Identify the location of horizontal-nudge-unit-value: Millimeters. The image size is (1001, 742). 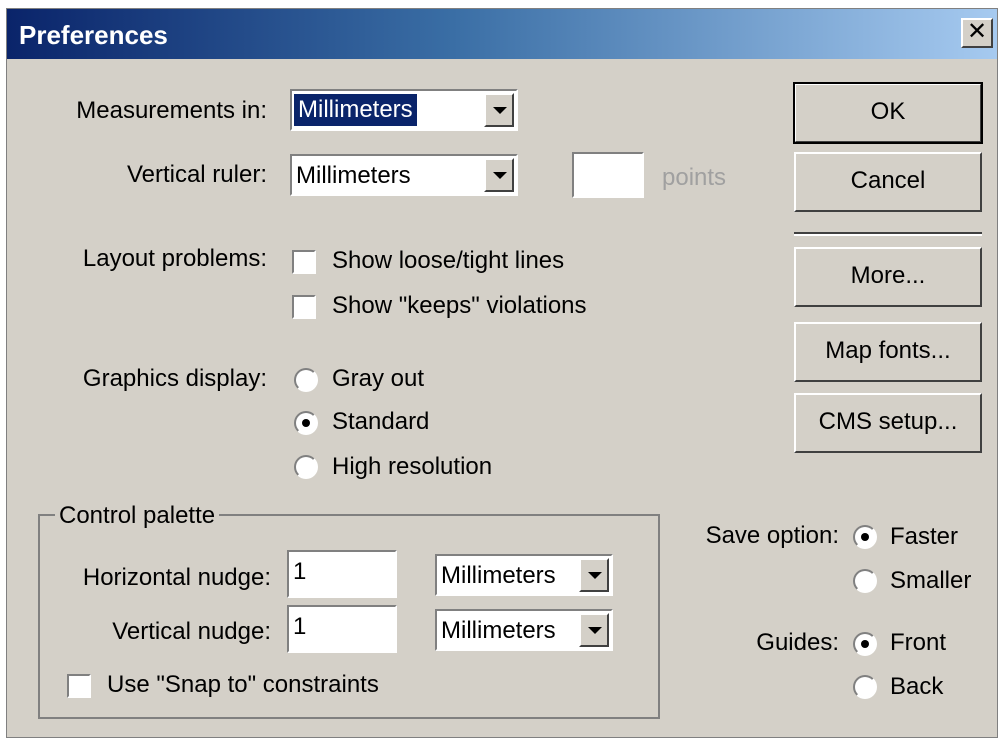
(498, 575).